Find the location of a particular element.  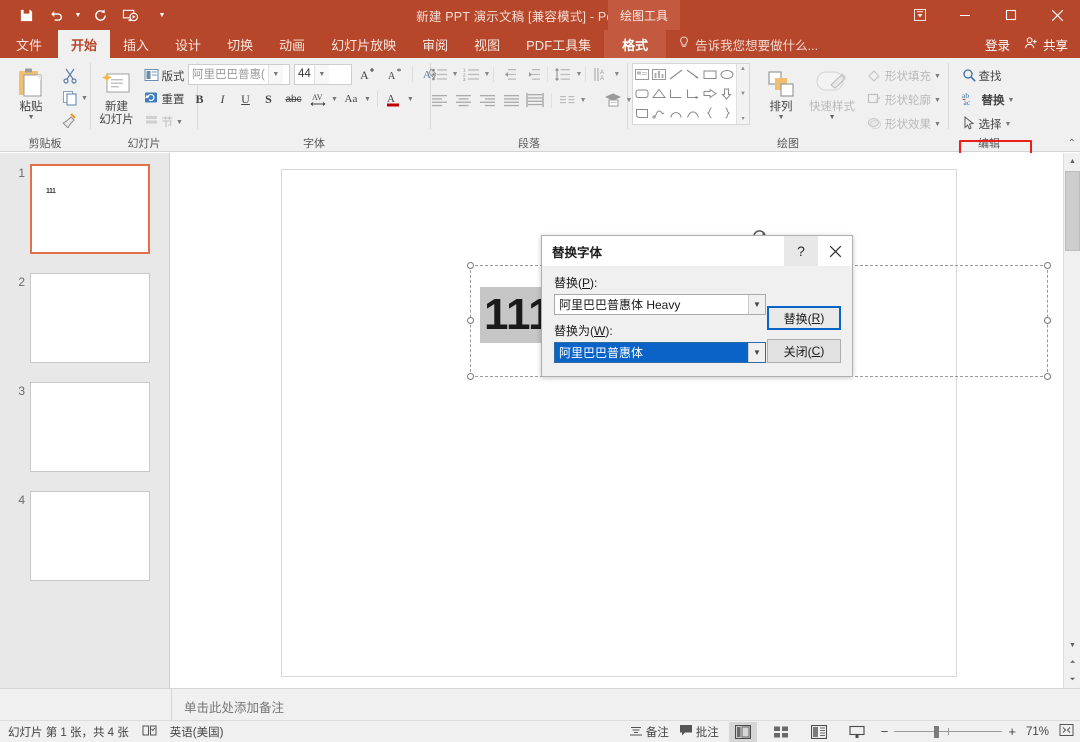

text-shadow-button: S is located at coordinates (268, 99).